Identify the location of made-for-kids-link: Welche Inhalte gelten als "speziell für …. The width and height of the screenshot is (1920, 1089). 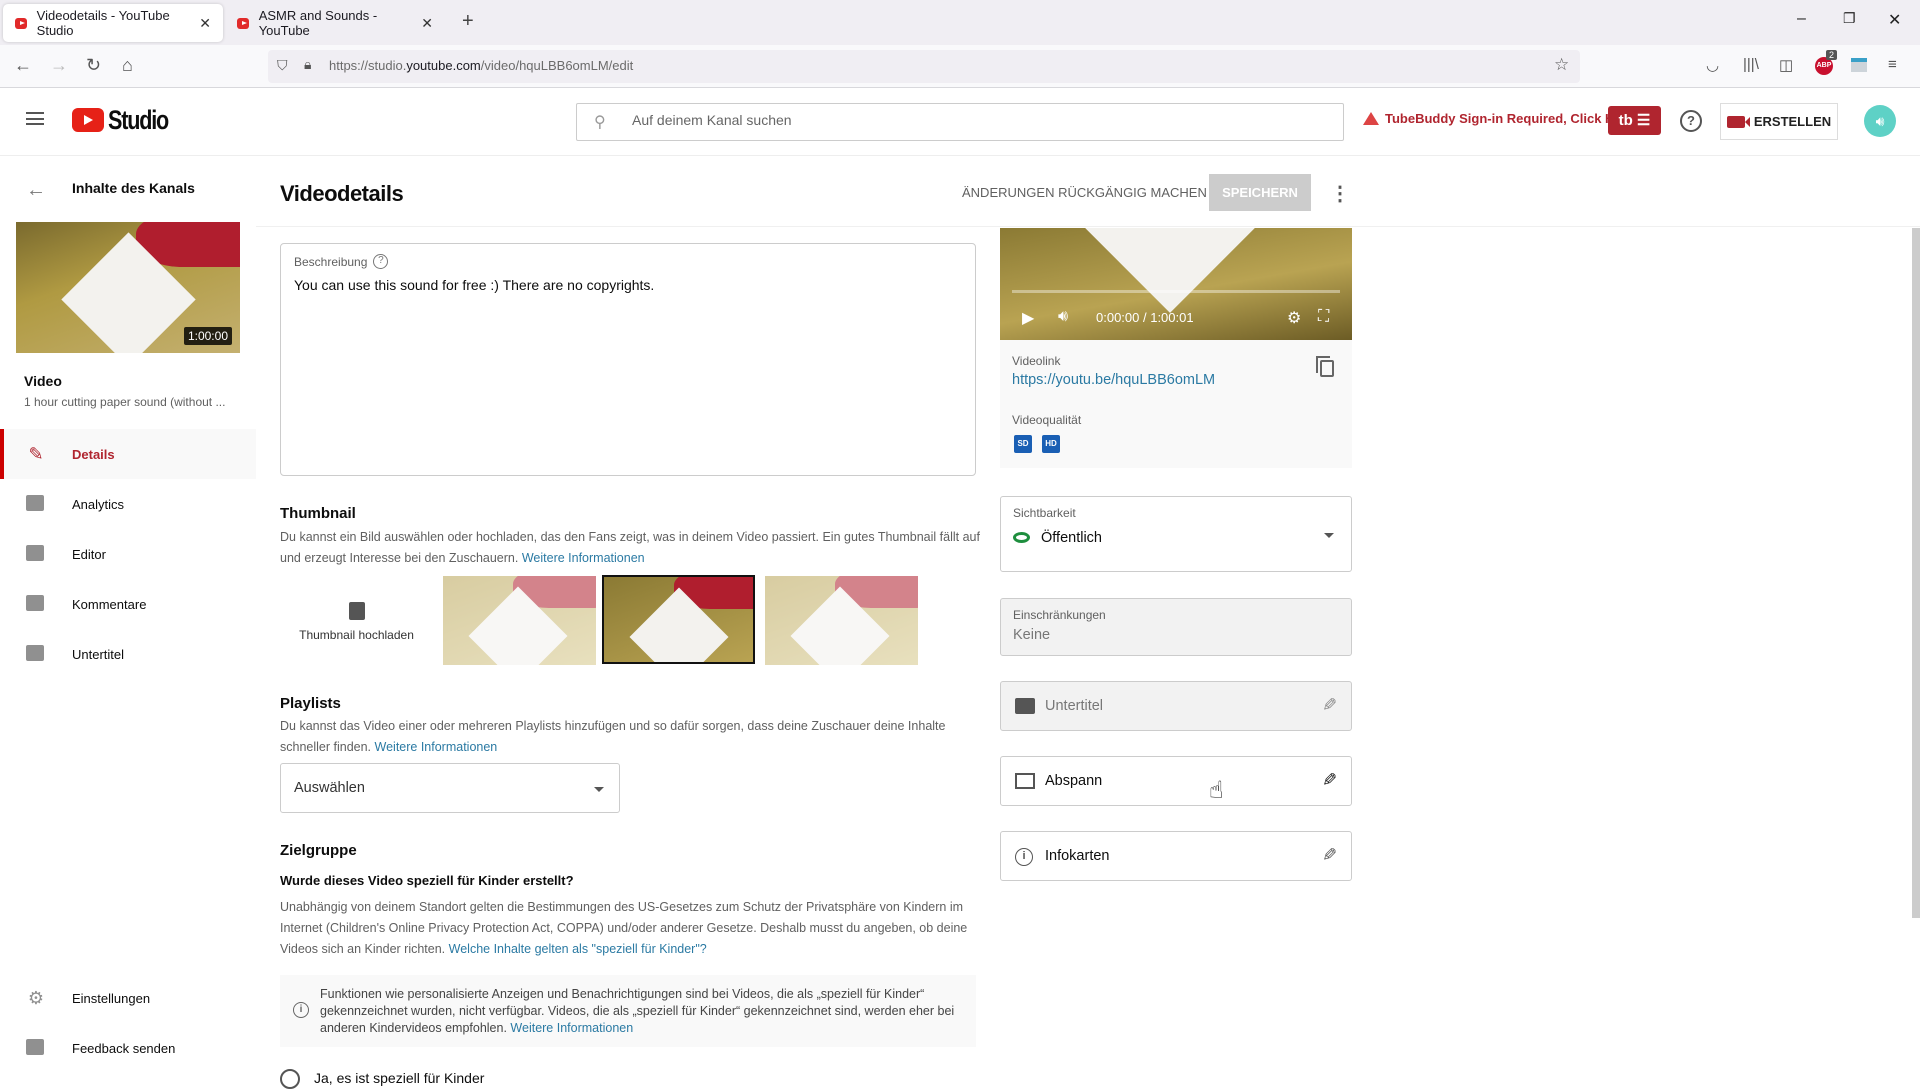
(578, 949).